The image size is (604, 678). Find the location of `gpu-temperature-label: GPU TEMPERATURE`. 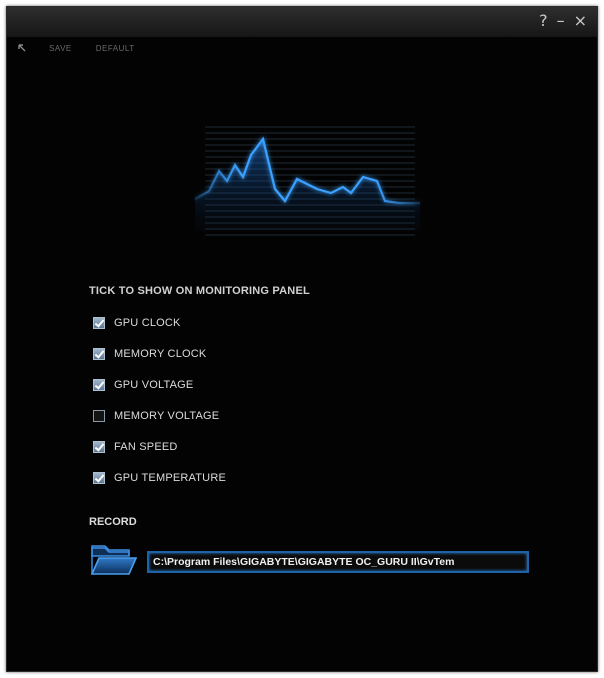

gpu-temperature-label: GPU TEMPERATURE is located at coordinates (170, 477).